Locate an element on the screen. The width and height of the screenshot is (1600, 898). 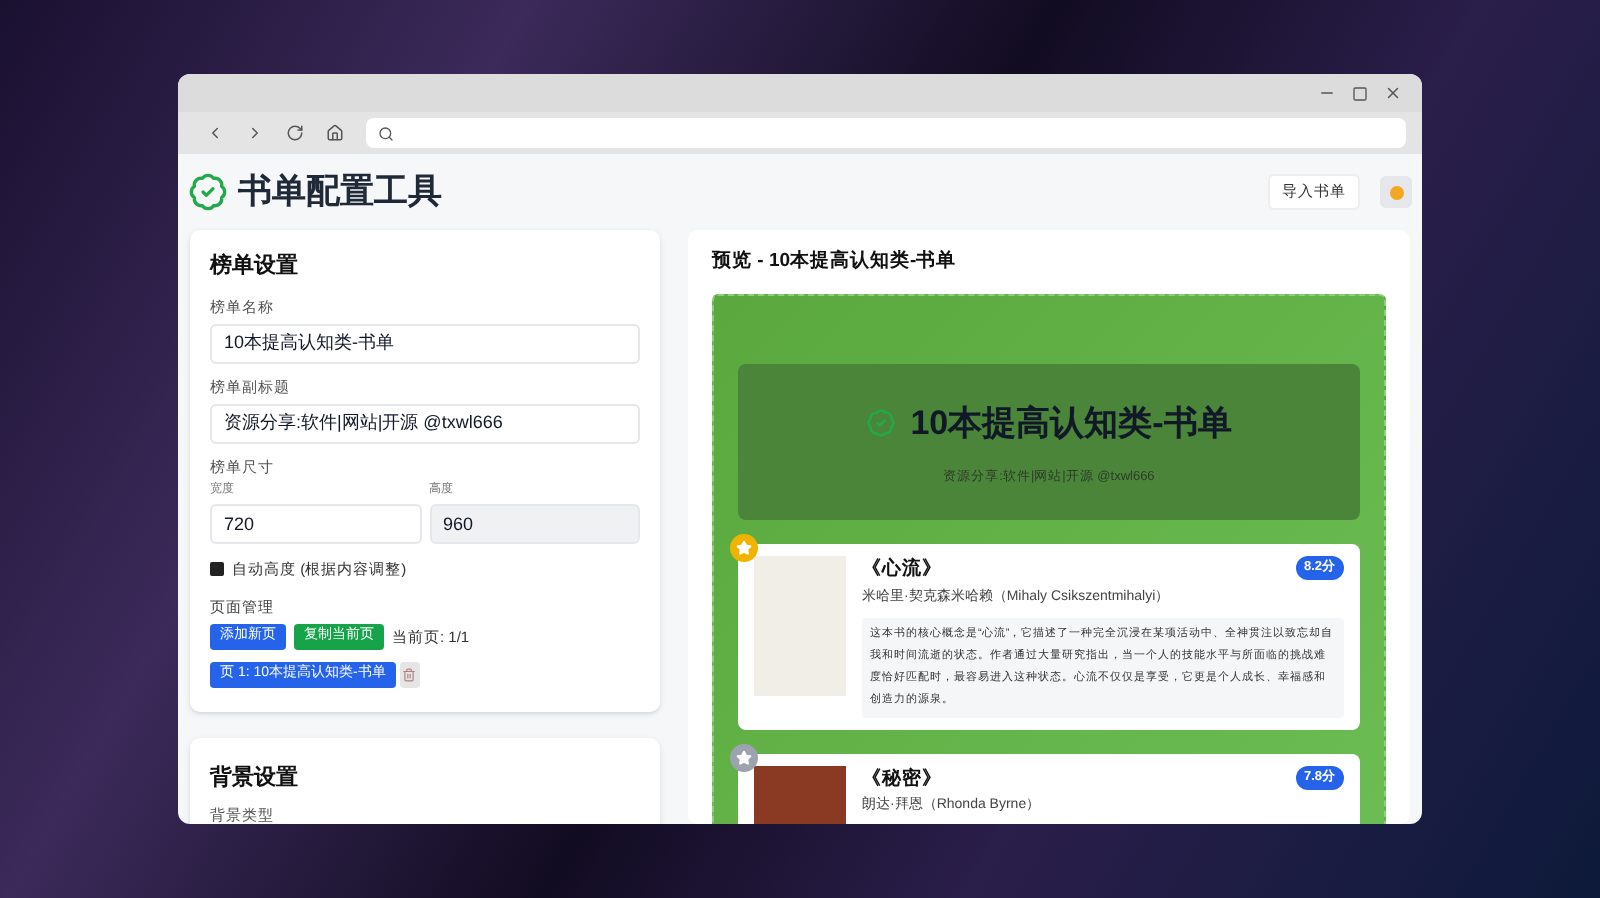
maximize-icon is located at coordinates (1360, 93).